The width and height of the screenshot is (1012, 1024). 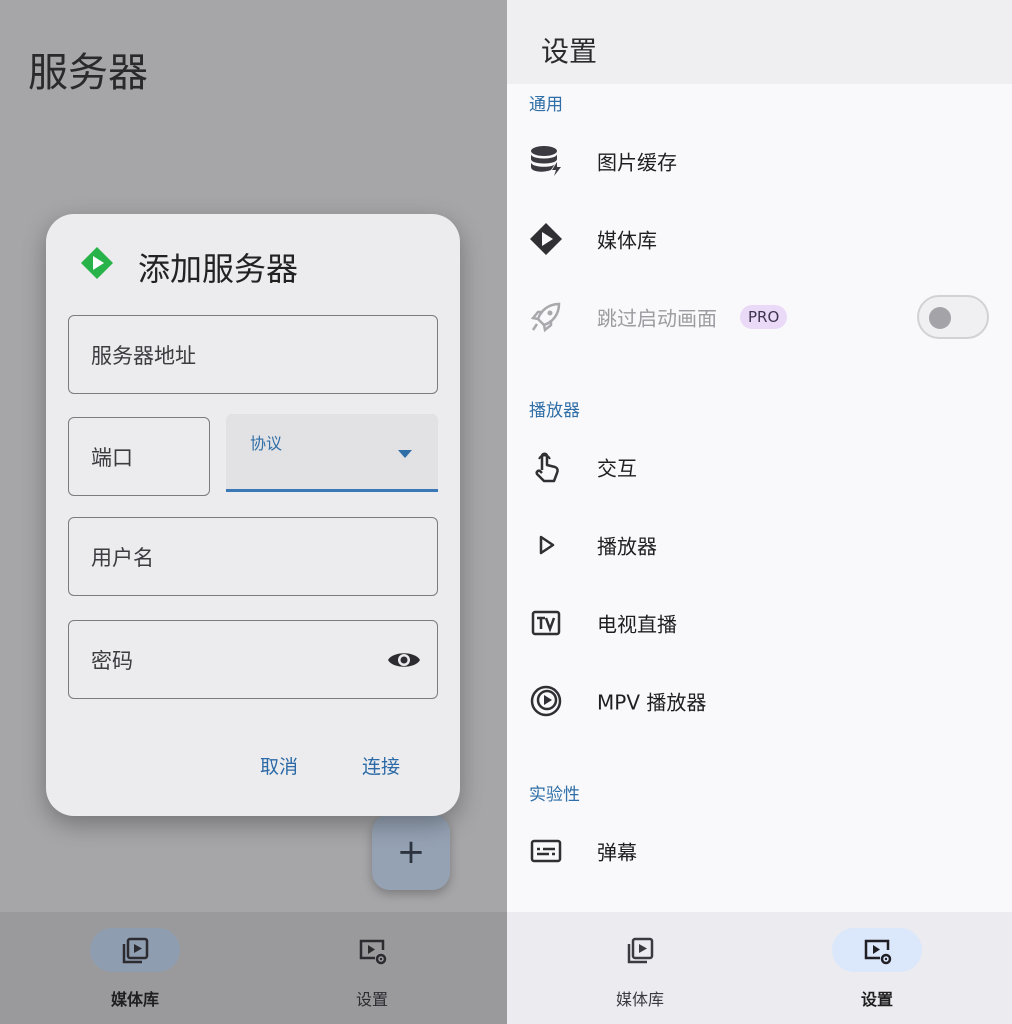 I want to click on settings-item-skip-splash: 跳过启动画面 PRO, so click(x=759, y=317).